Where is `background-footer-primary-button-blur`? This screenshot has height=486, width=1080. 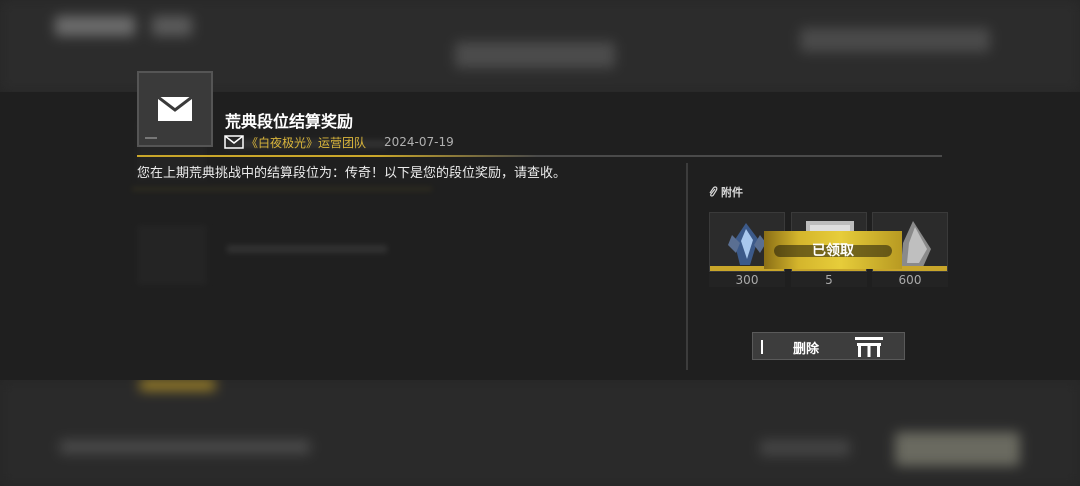 background-footer-primary-button-blur is located at coordinates (957, 449).